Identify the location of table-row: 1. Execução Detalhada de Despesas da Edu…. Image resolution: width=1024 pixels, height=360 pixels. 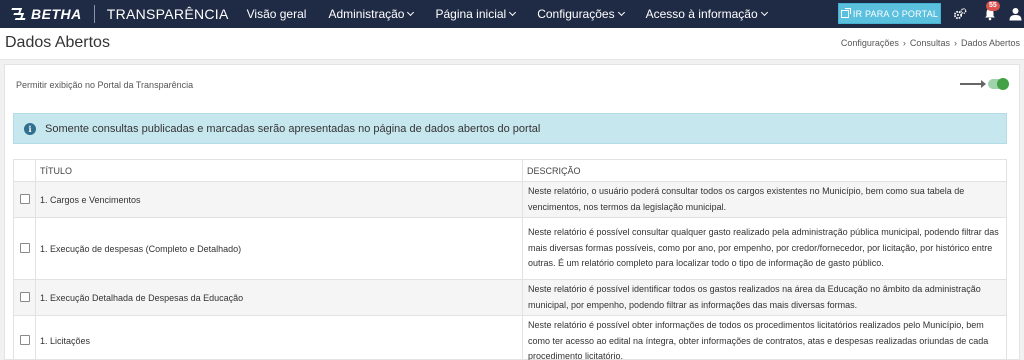
(510, 297).